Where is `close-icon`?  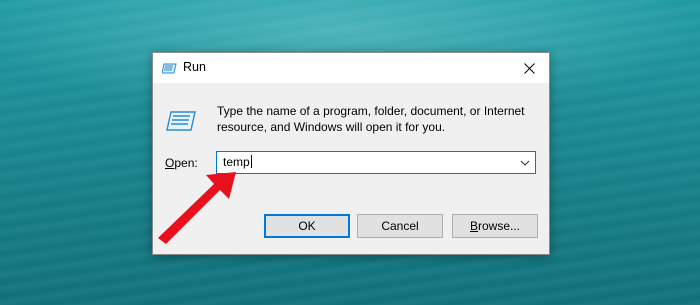
close-icon is located at coordinates (529, 68).